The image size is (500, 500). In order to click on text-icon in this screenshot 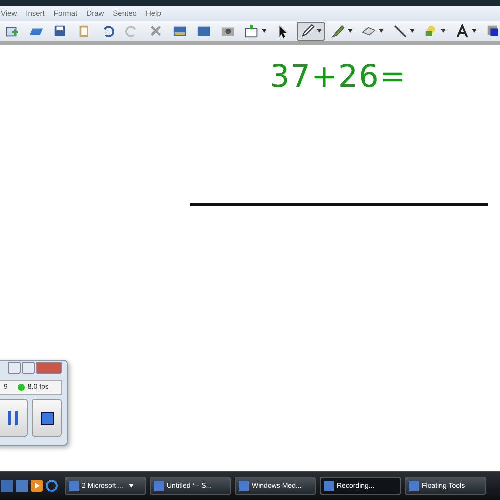, I will do `click(462, 31)`.